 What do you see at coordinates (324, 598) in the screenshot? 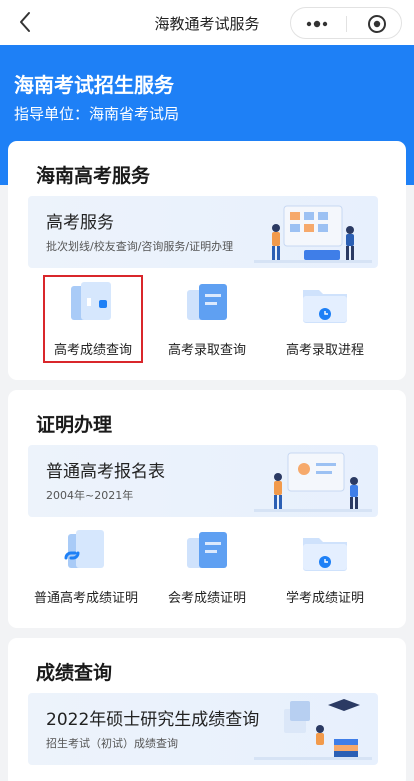
I see `service-label: 学考成绩证明` at bounding box center [324, 598].